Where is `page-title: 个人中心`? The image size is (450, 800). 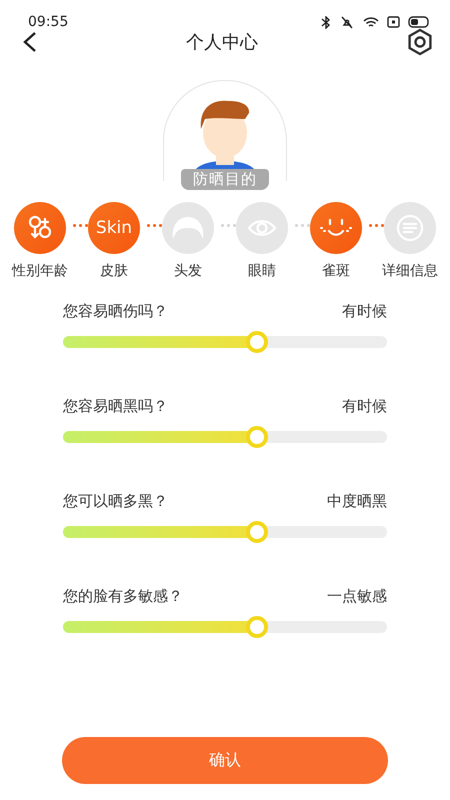
page-title: 个人中心 is located at coordinates (222, 42).